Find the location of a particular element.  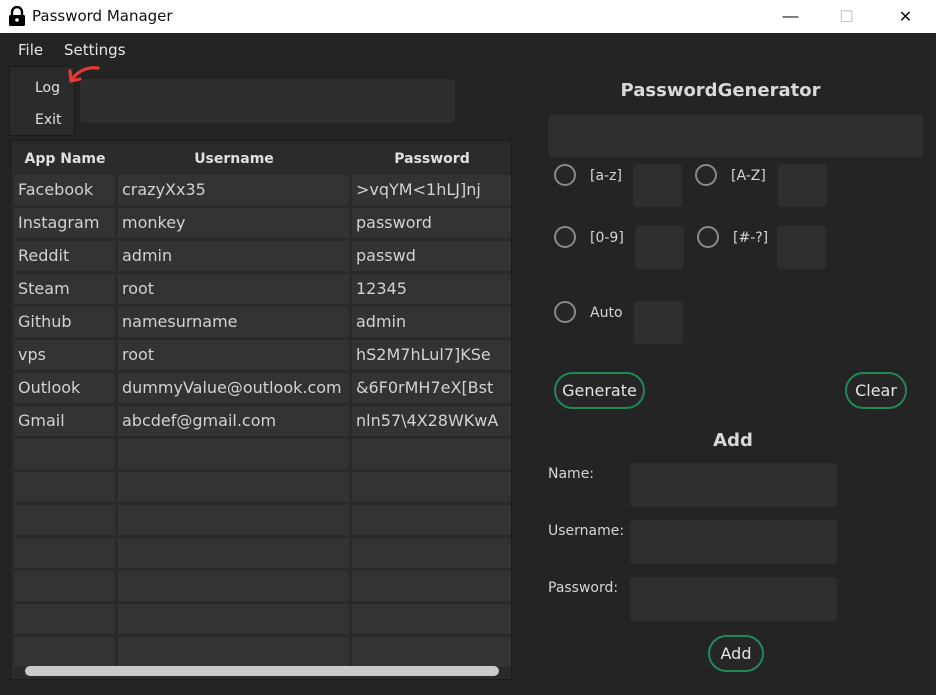

radio-digits-label: [0-9] is located at coordinates (607, 238).